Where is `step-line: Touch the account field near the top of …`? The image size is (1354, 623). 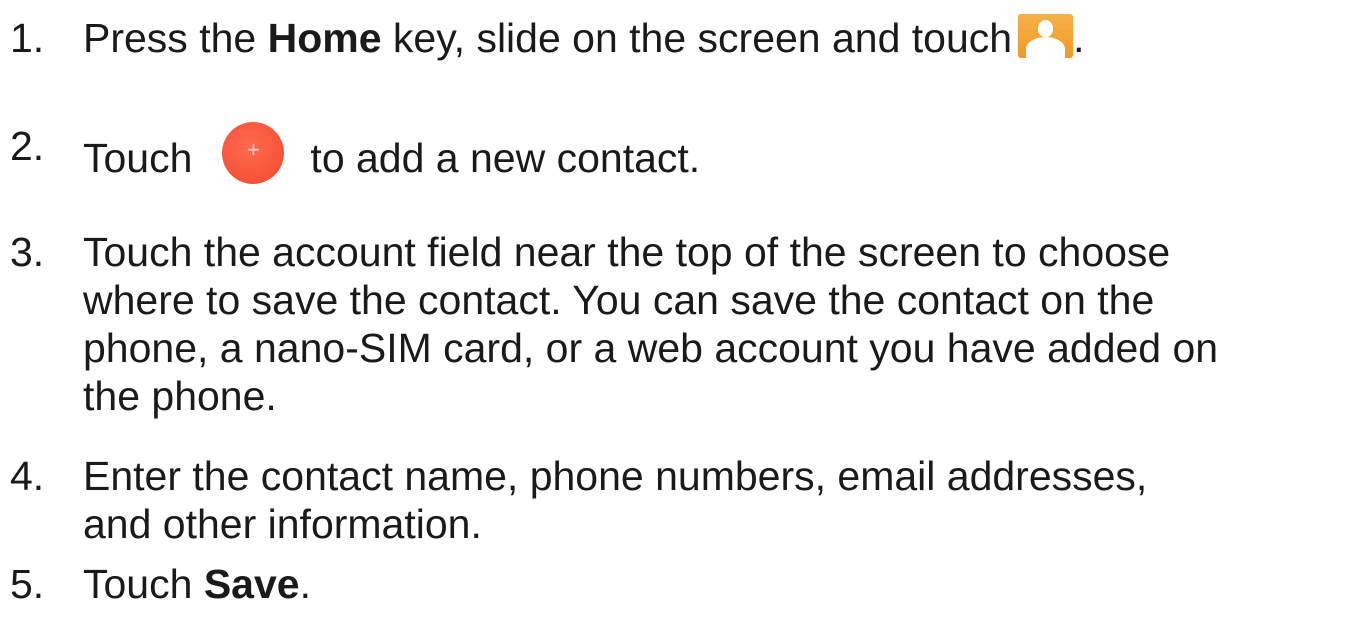
step-line: Touch the account field near the top of … is located at coordinates (627, 252).